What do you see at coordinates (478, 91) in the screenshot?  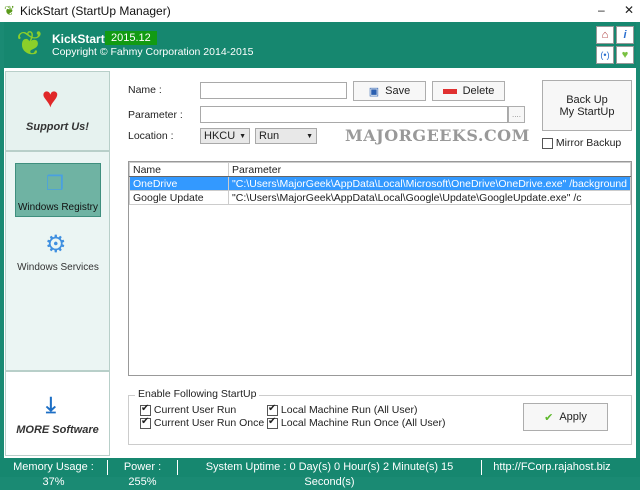 I see `delete-label: Delete` at bounding box center [478, 91].